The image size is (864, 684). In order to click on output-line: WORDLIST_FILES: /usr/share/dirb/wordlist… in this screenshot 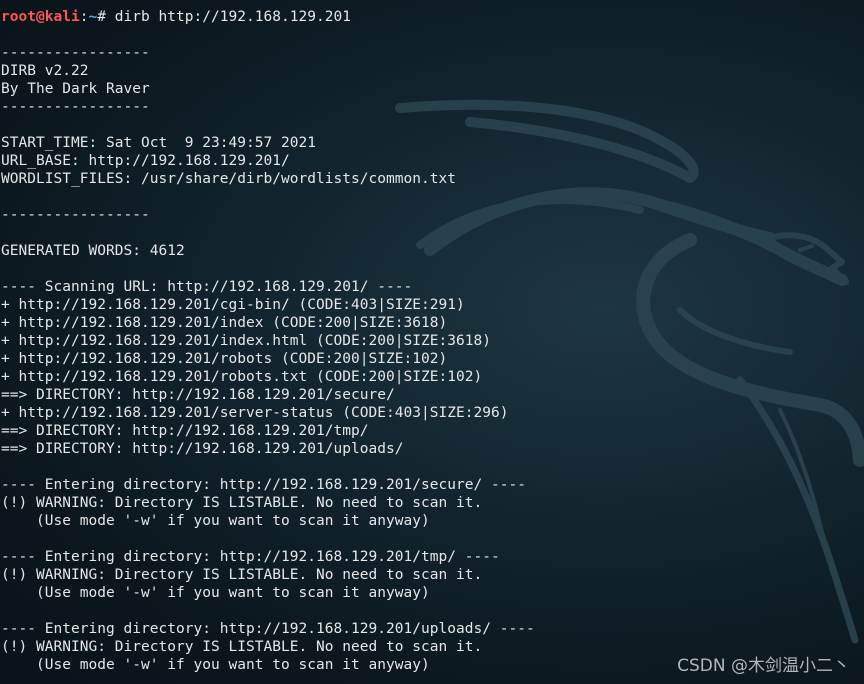, I will do `click(228, 179)`.